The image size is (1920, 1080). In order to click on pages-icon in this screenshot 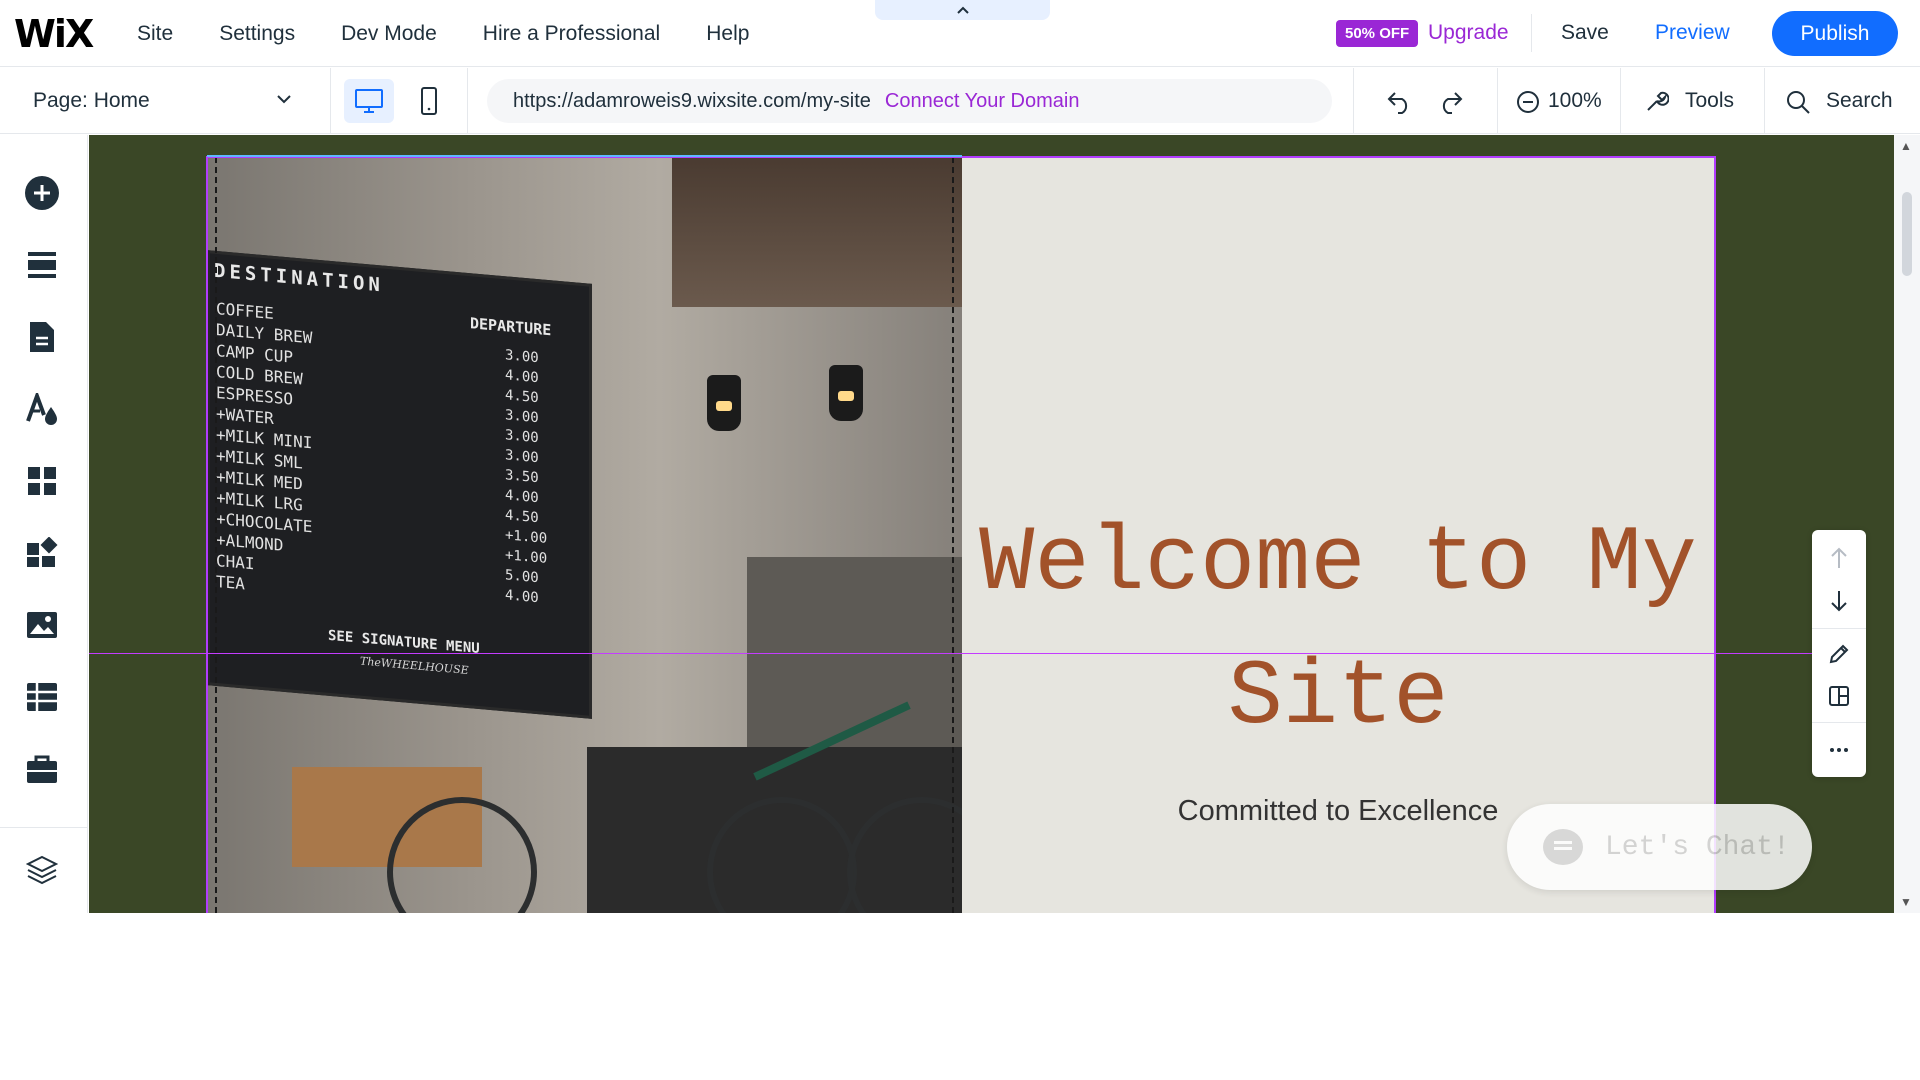, I will do `click(42, 337)`.